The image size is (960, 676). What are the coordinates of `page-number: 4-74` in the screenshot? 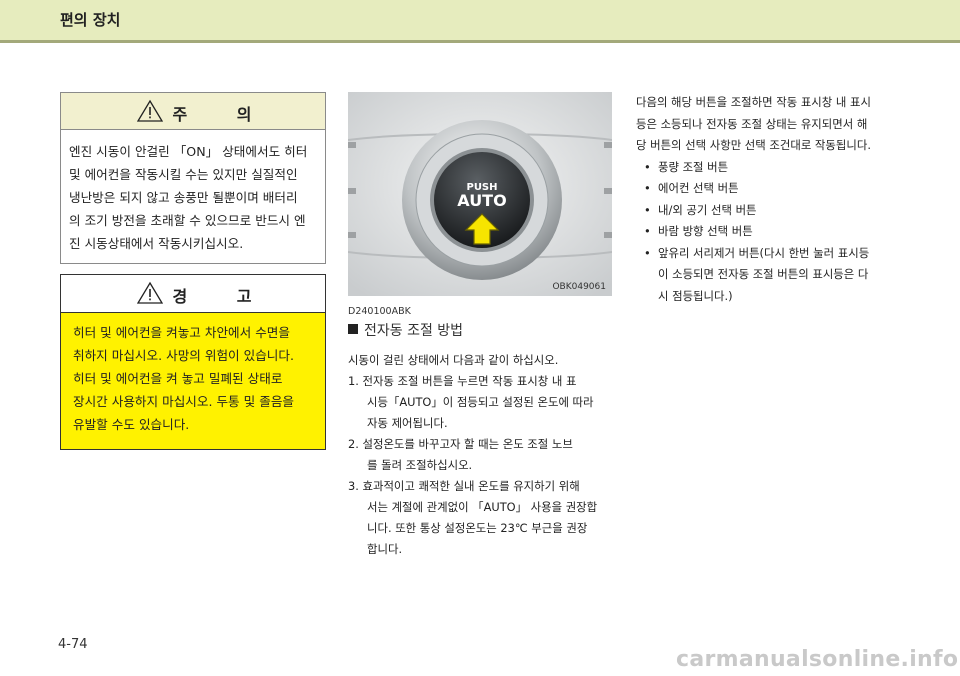 It's located at (73, 644).